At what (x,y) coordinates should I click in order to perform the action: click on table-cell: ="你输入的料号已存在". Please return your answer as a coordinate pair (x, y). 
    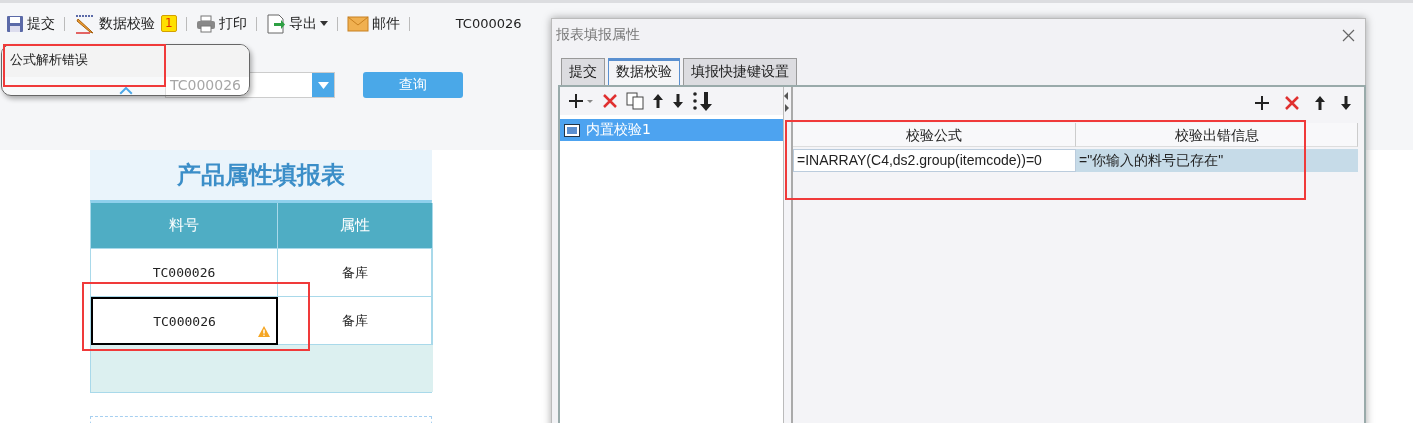
    Looking at the image, I should click on (1217, 160).